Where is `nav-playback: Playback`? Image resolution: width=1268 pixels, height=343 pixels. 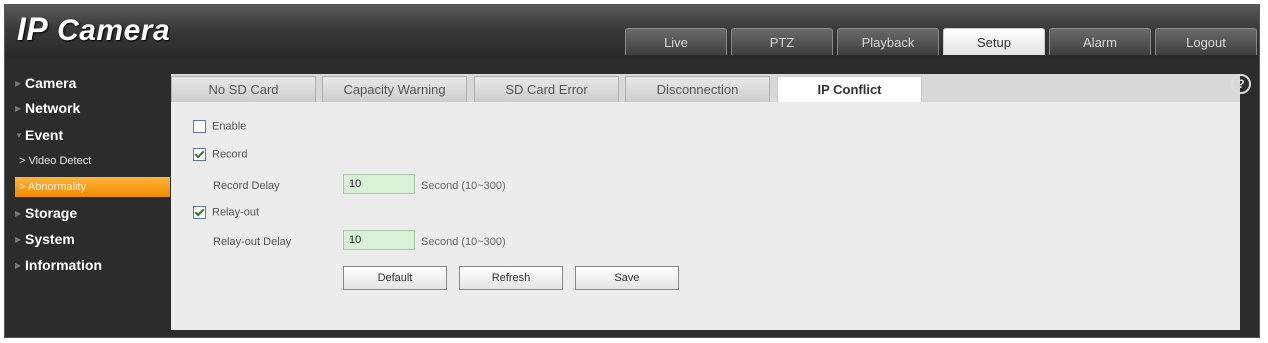 nav-playback: Playback is located at coordinates (888, 41).